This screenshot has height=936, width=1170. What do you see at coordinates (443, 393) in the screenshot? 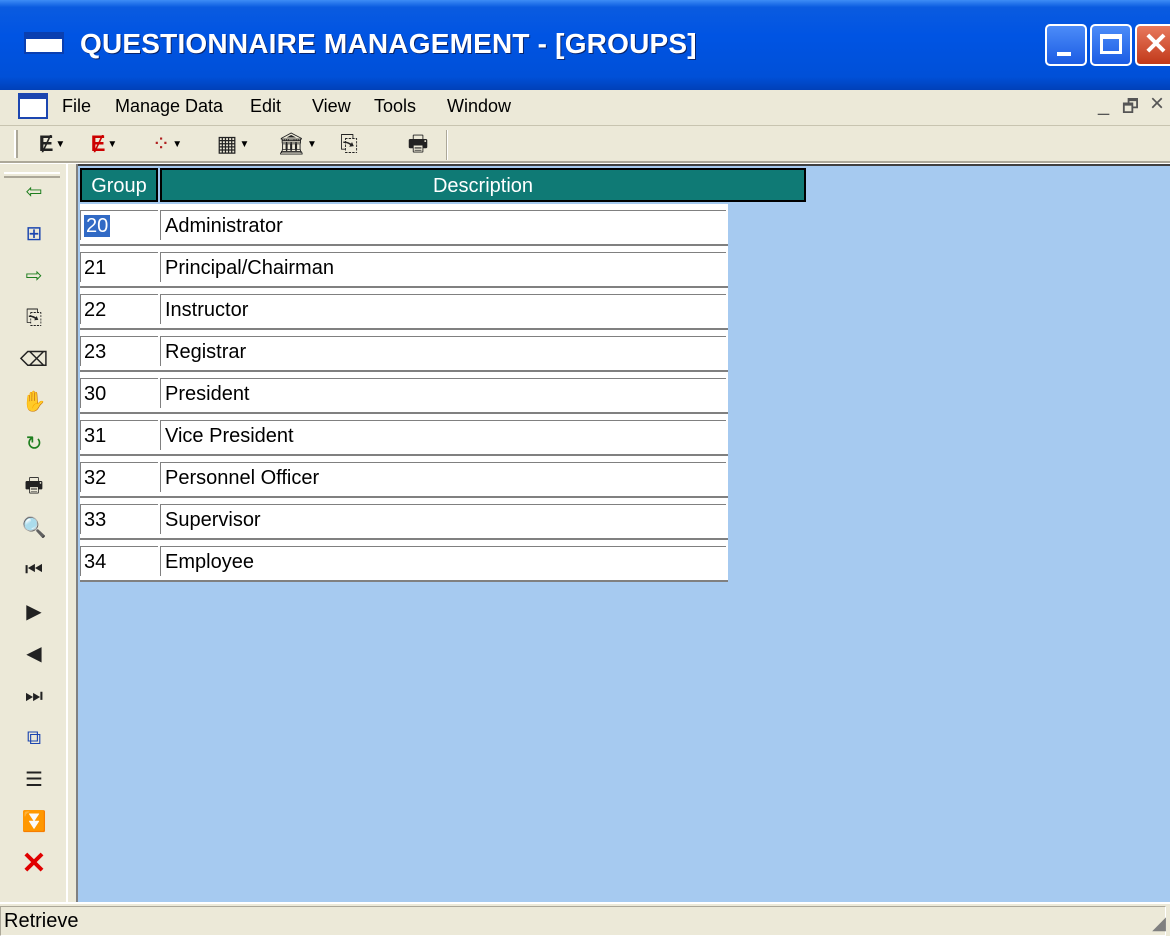
I see `description-cell: President` at bounding box center [443, 393].